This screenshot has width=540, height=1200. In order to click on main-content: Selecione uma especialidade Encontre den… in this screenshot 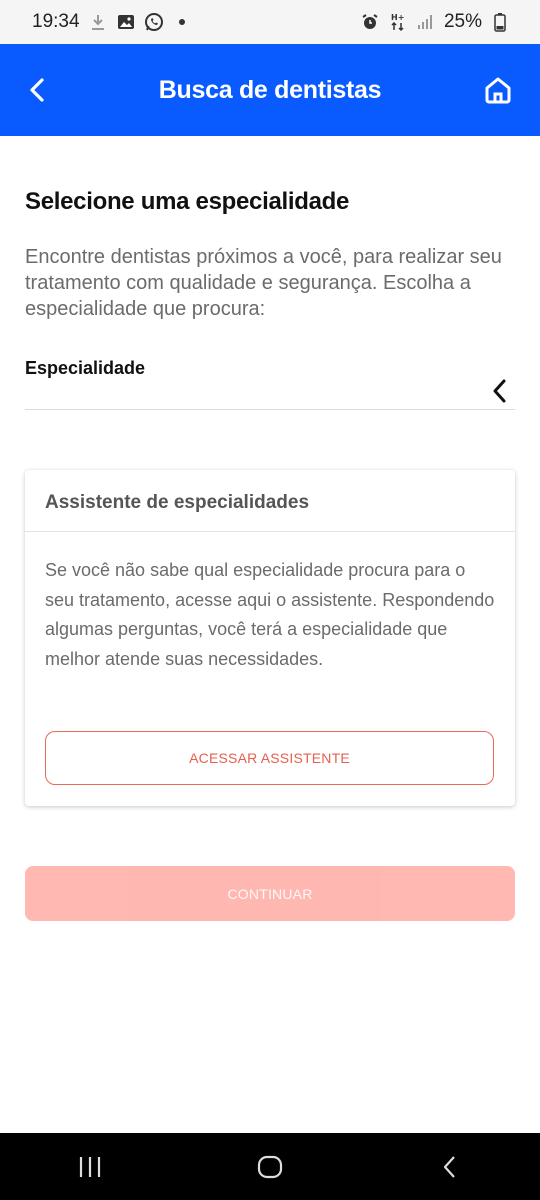, I will do `click(270, 255)`.